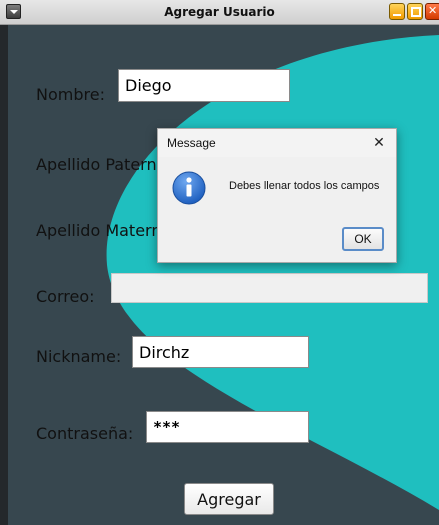 The width and height of the screenshot is (439, 525). Describe the element at coordinates (269, 288) in the screenshot. I see `correo-field` at that location.